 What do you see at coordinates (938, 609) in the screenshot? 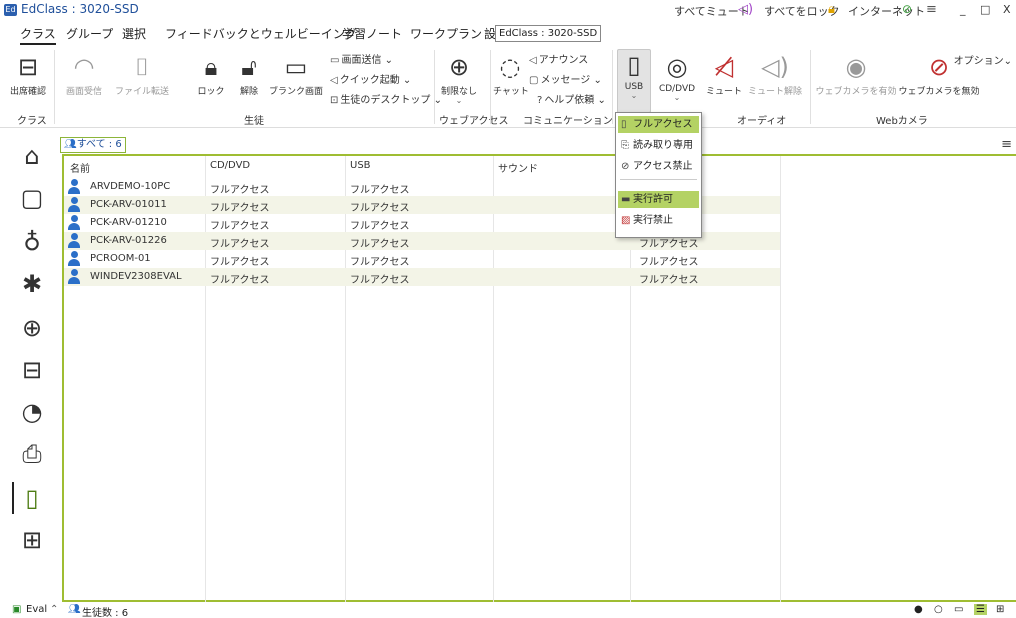
I see `person-outline-icon: ○` at bounding box center [938, 609].